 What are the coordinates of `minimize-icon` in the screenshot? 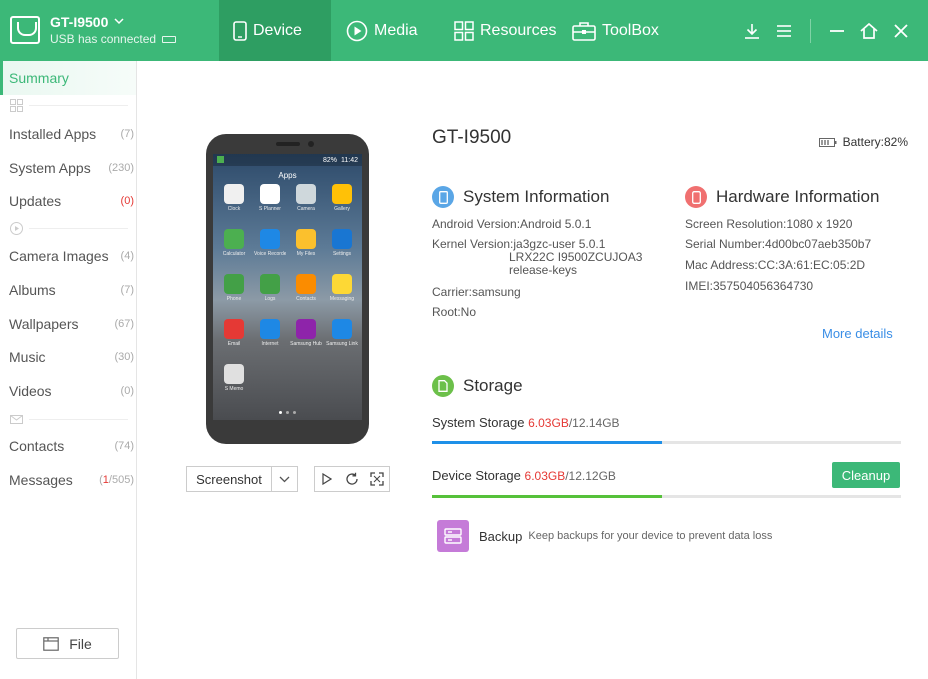 It's located at (837, 31).